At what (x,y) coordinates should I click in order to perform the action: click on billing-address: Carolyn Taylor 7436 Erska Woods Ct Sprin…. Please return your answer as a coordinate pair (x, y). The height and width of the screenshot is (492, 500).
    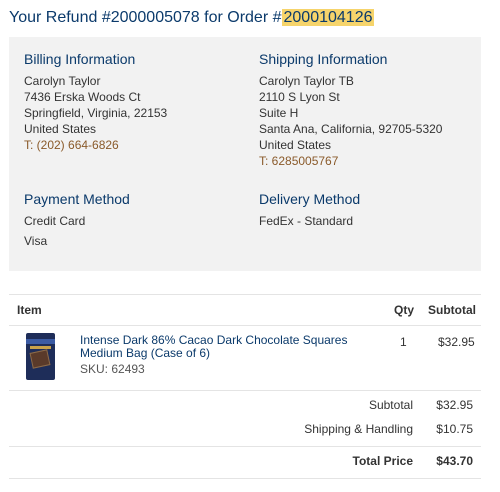
    Looking at the image, I should click on (95, 113).